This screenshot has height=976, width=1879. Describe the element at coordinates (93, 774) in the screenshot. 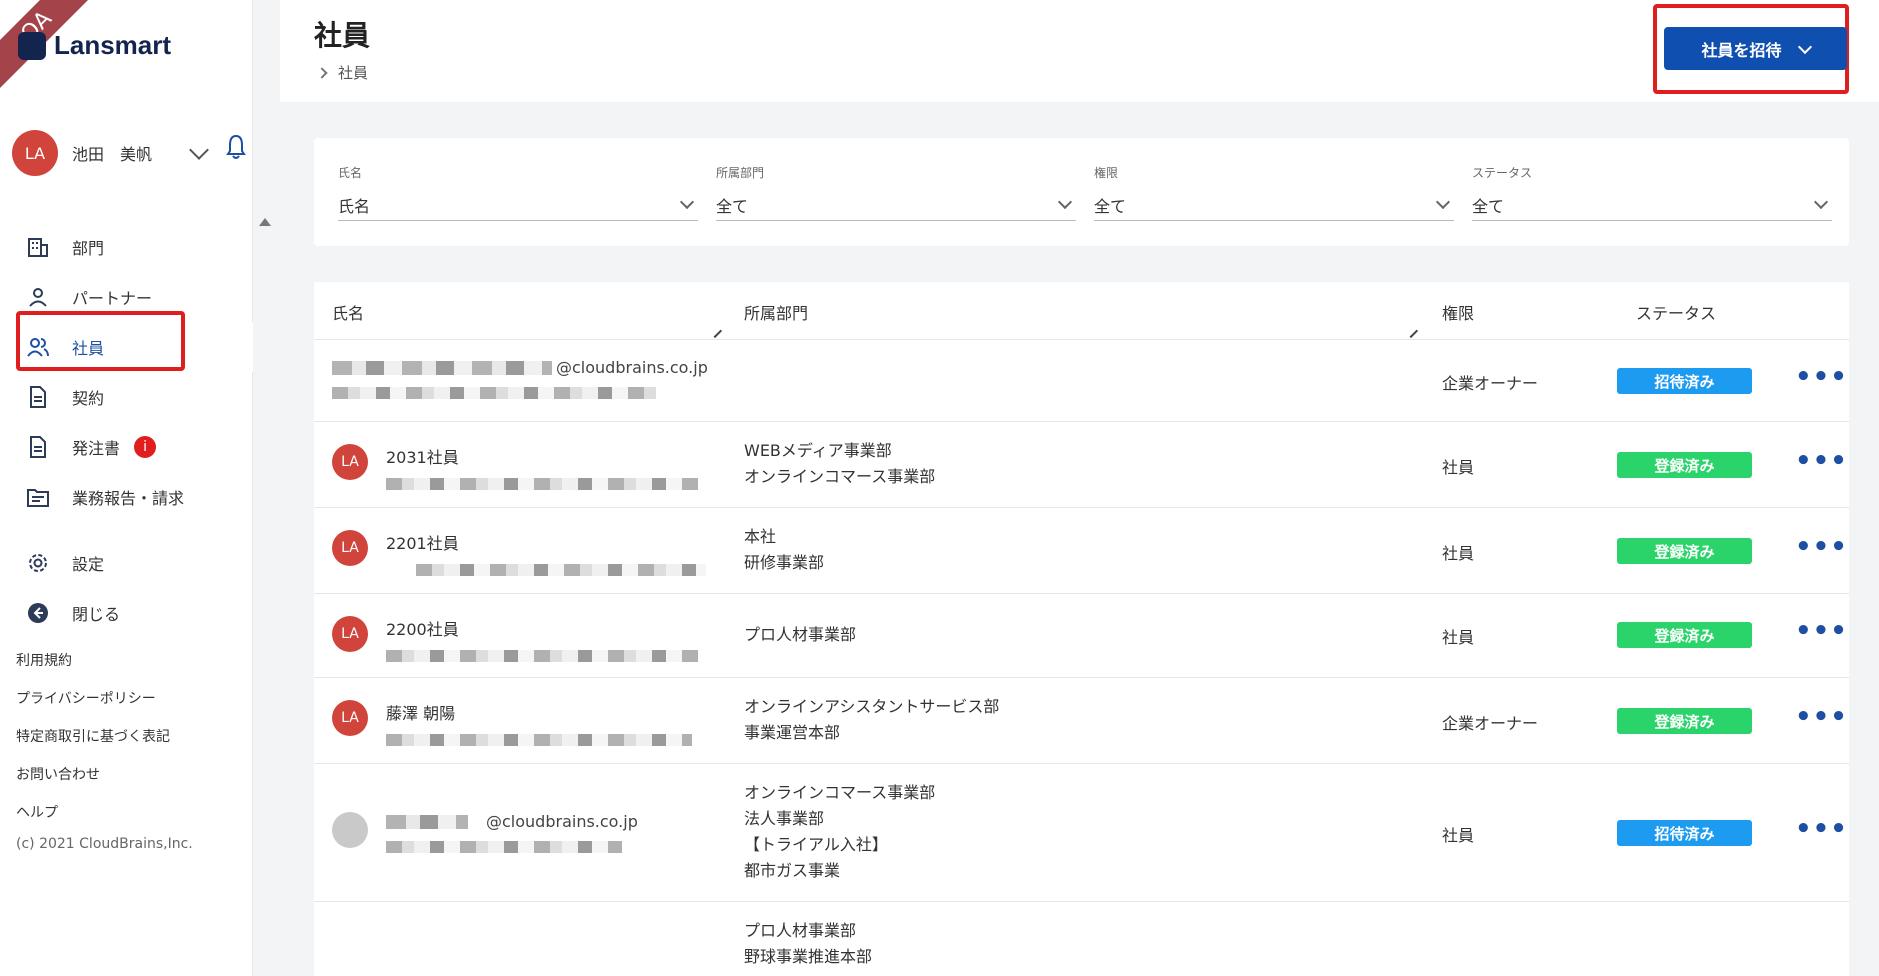

I see `link-contact: お問い合わせ` at that location.